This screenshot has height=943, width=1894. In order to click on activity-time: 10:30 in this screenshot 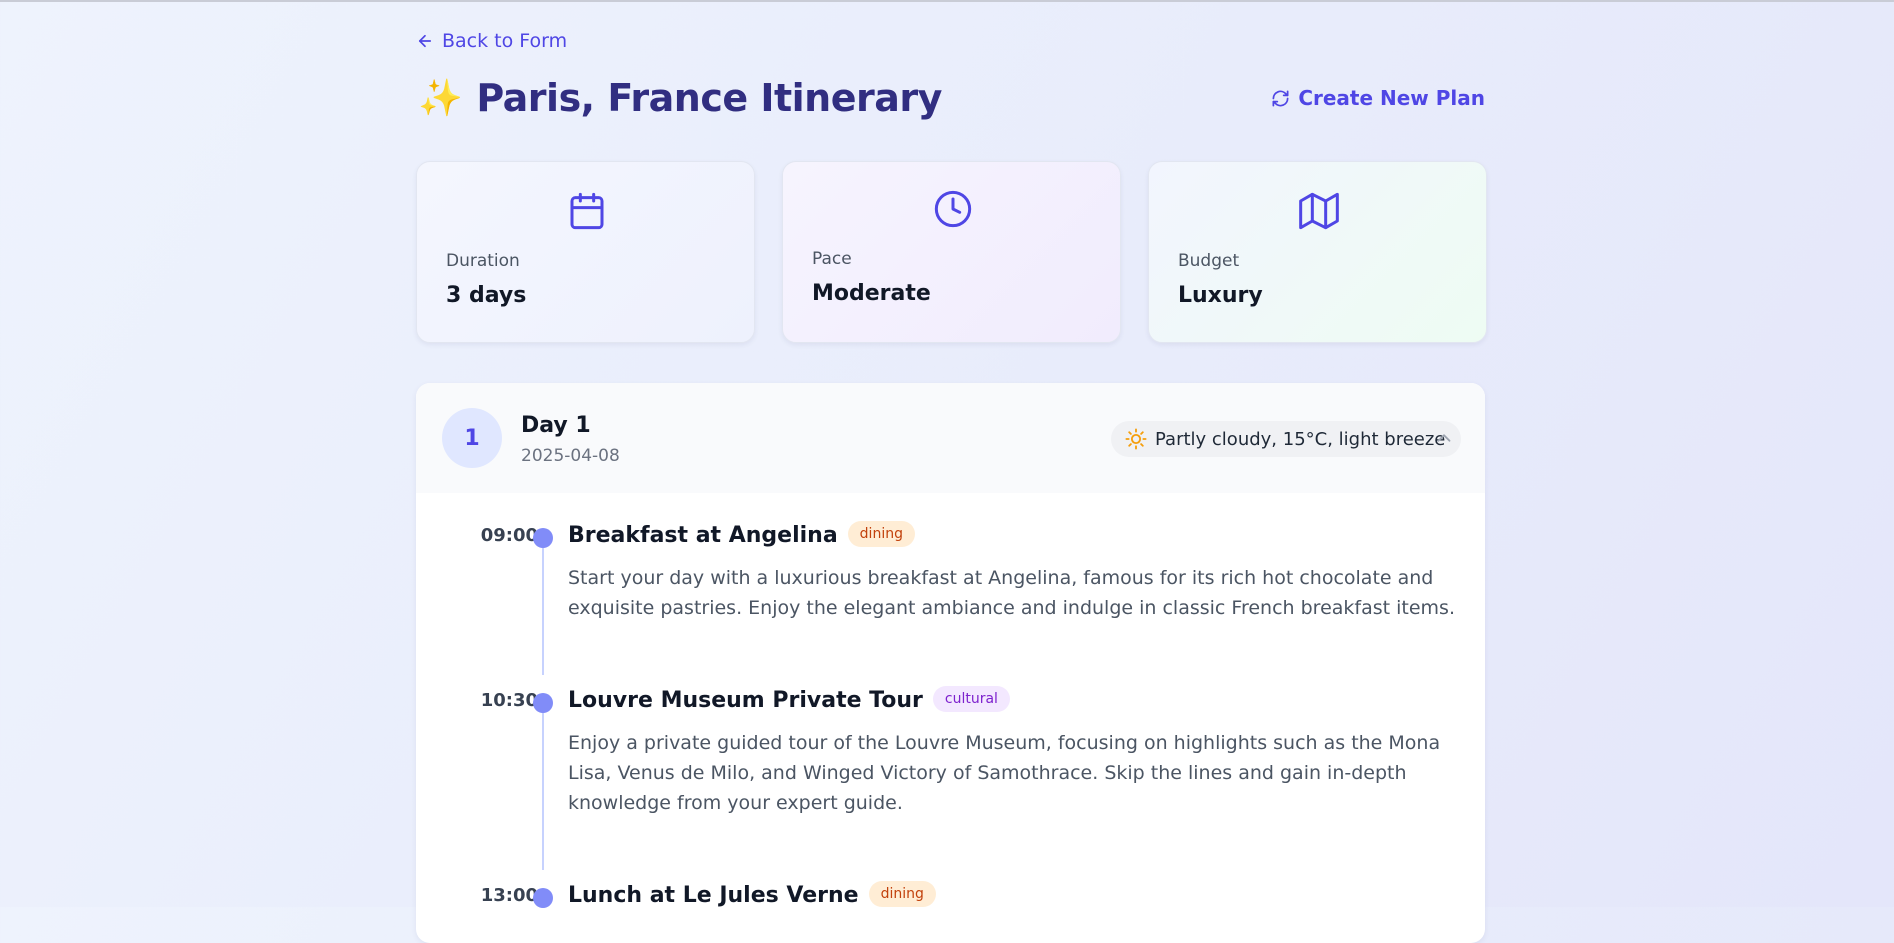, I will do `click(509, 700)`.